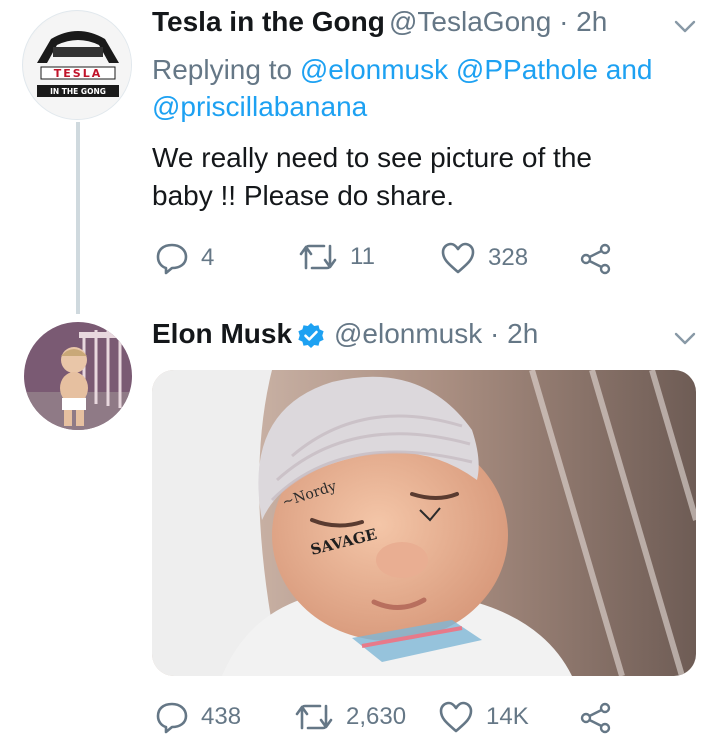  What do you see at coordinates (222, 334) in the screenshot?
I see `display-name: Elon Musk` at bounding box center [222, 334].